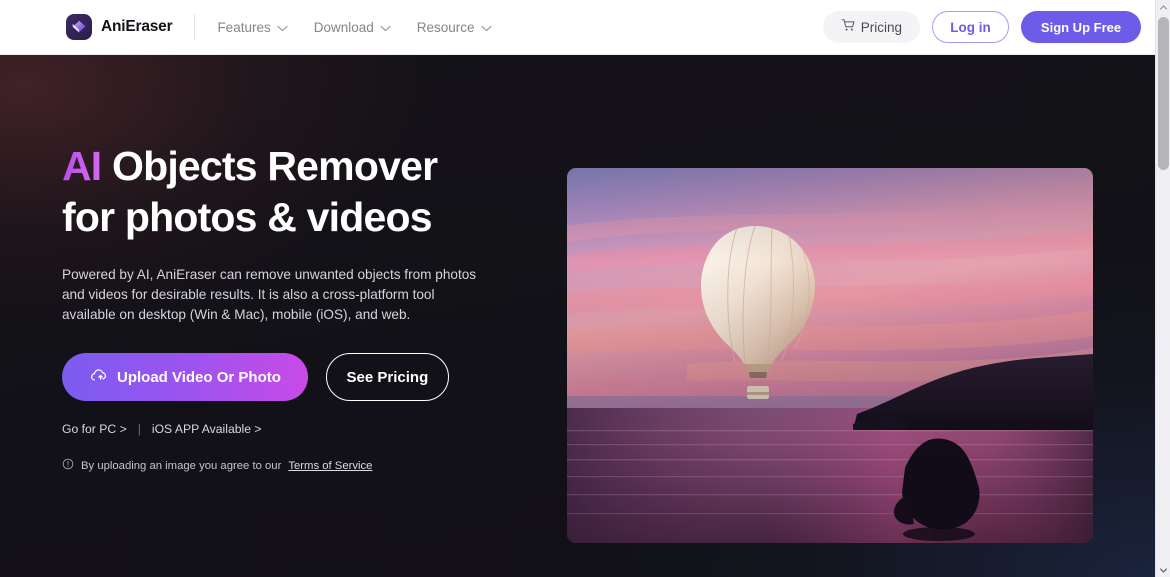 The width and height of the screenshot is (1170, 577). I want to click on pricing-button-label: Pricing, so click(881, 27).